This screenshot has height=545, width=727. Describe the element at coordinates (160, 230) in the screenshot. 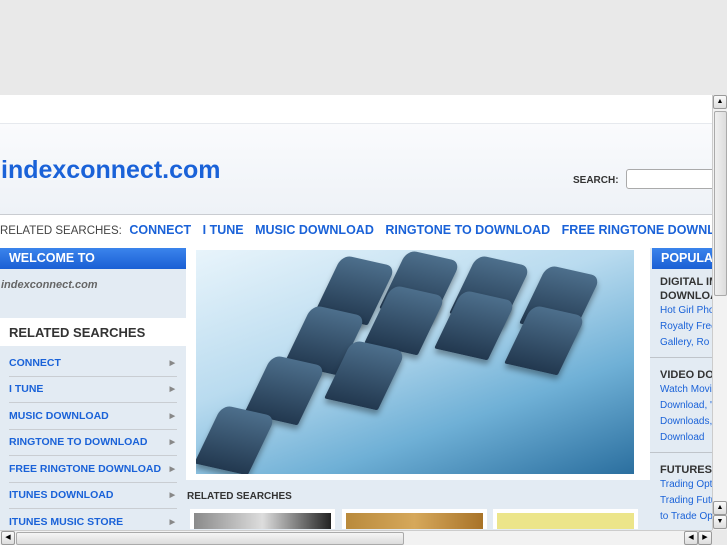

I see `related-link-connect: CONNECT` at that location.